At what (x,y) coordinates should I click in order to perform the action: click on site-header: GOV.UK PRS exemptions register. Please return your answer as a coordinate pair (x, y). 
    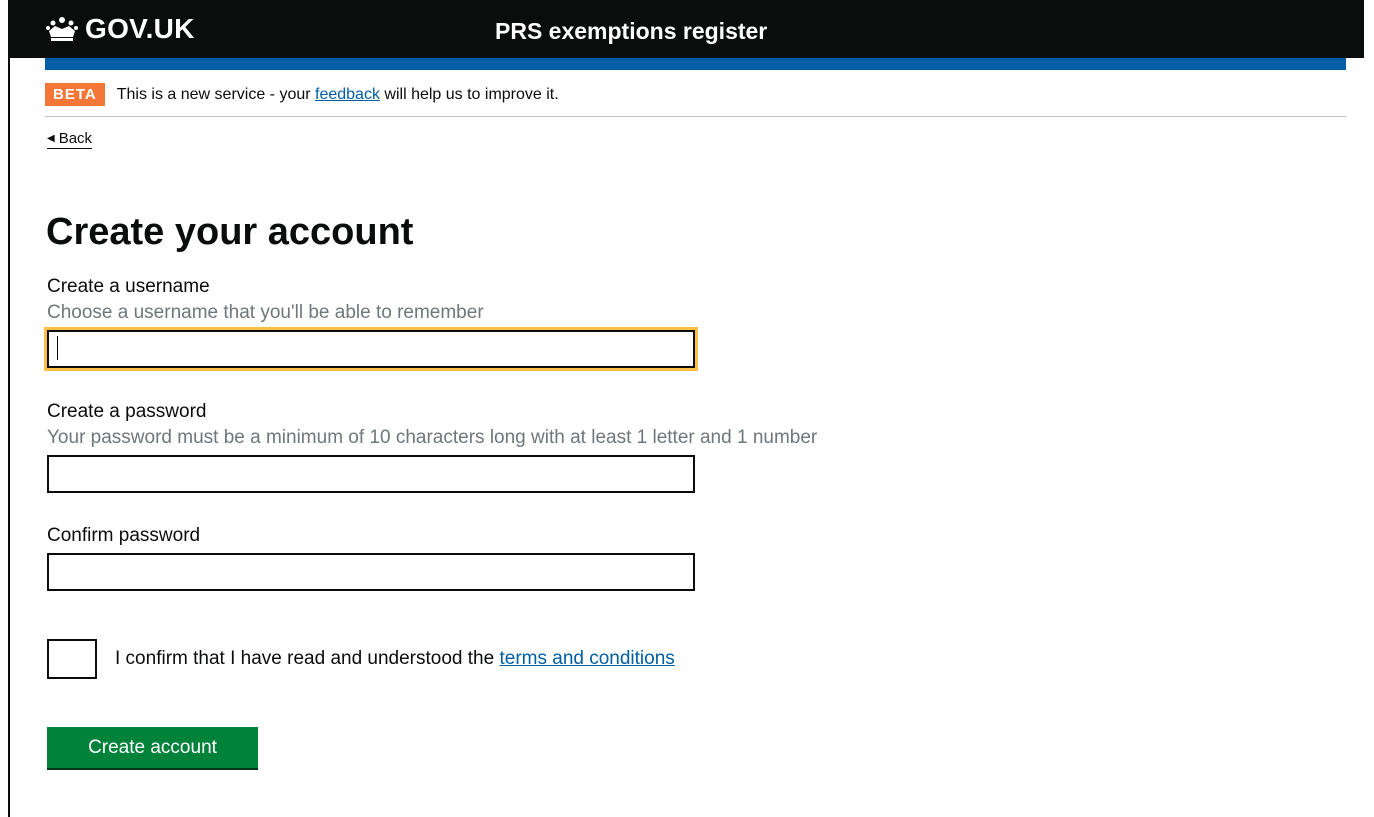
    Looking at the image, I should click on (687, 29).